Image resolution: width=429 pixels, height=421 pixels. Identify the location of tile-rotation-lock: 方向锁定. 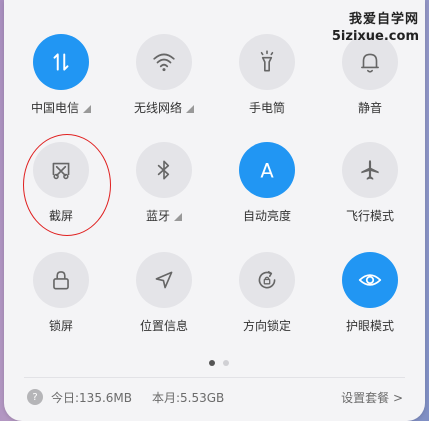
(267, 293).